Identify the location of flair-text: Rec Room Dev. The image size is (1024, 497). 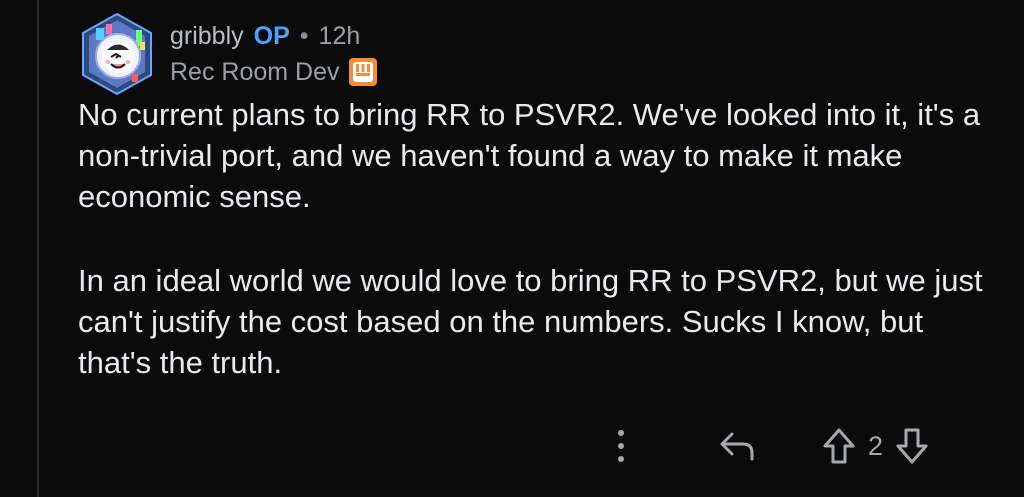
(255, 72).